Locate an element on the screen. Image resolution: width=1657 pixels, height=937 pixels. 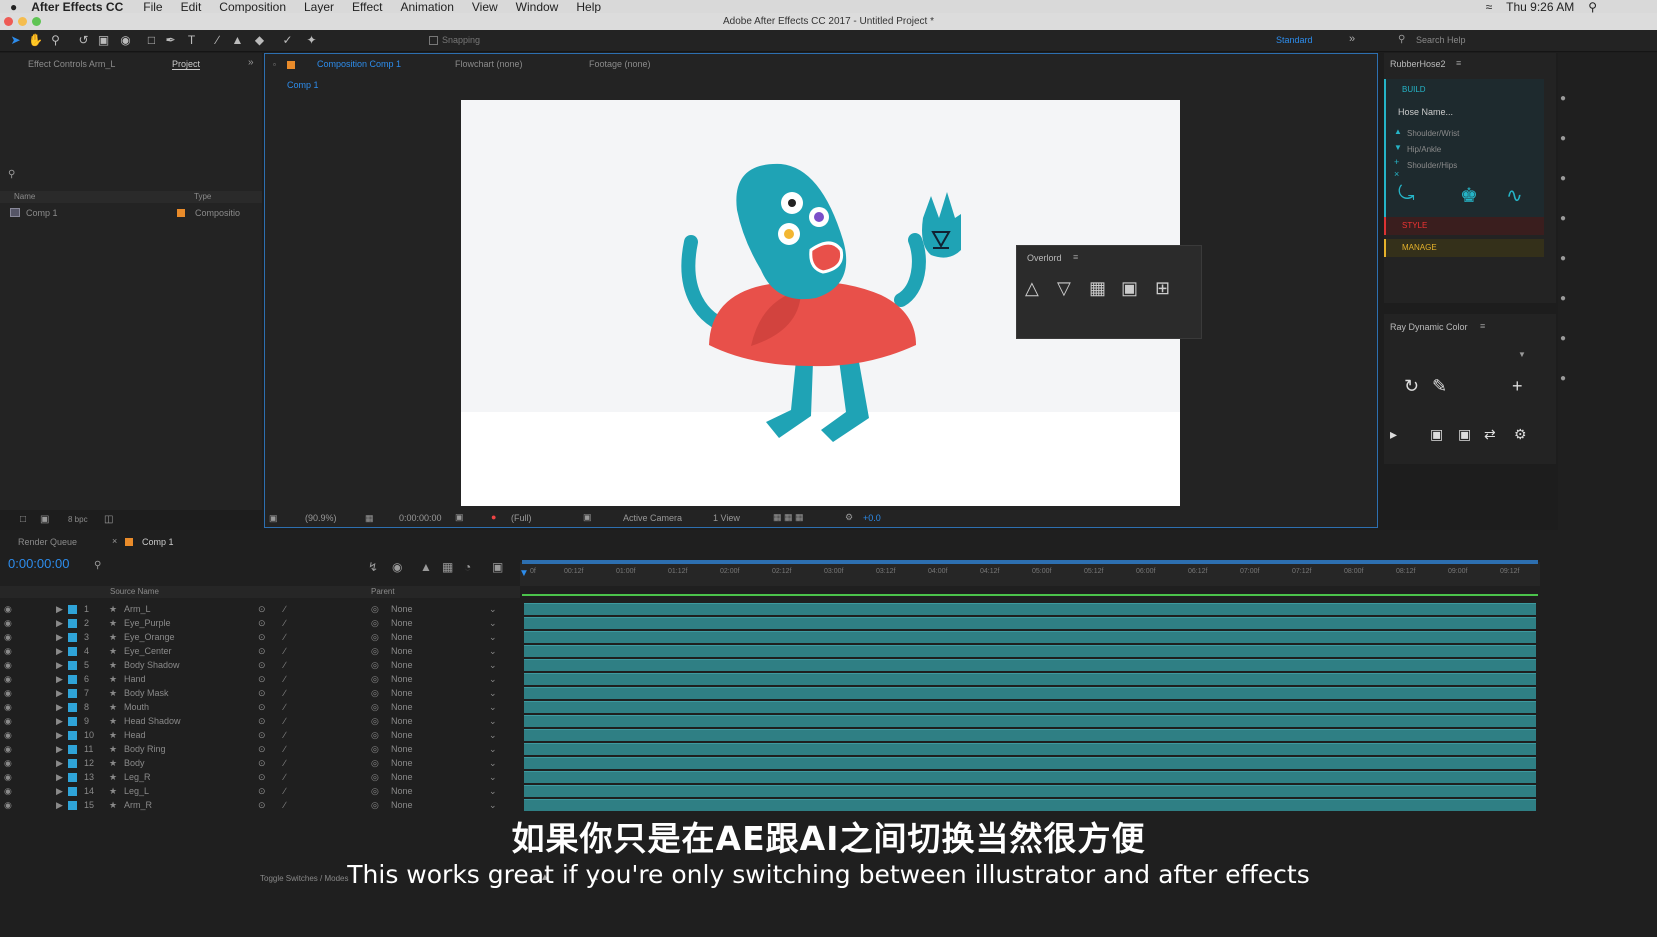
rubberhose-menu-icon: ≡ is located at coordinates (1458, 63).